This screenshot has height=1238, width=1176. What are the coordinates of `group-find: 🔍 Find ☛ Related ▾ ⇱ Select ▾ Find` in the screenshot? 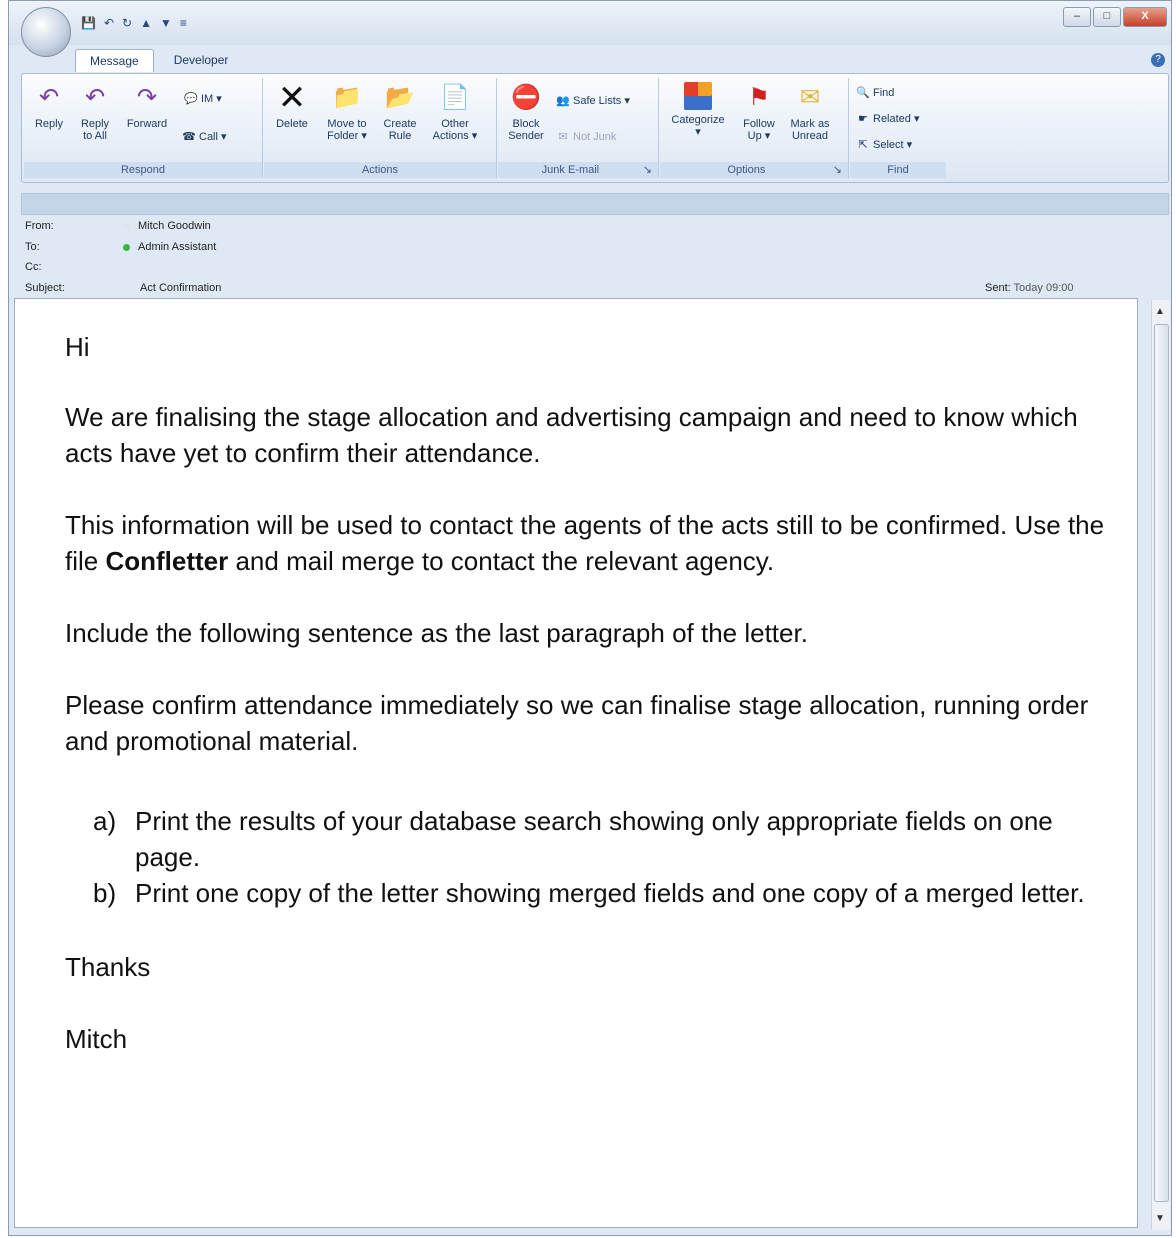 It's located at (898, 128).